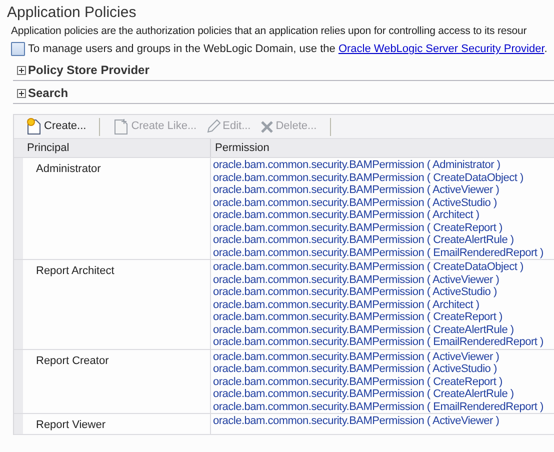 The width and height of the screenshot is (554, 452). I want to click on column-header: Permission, so click(242, 148).